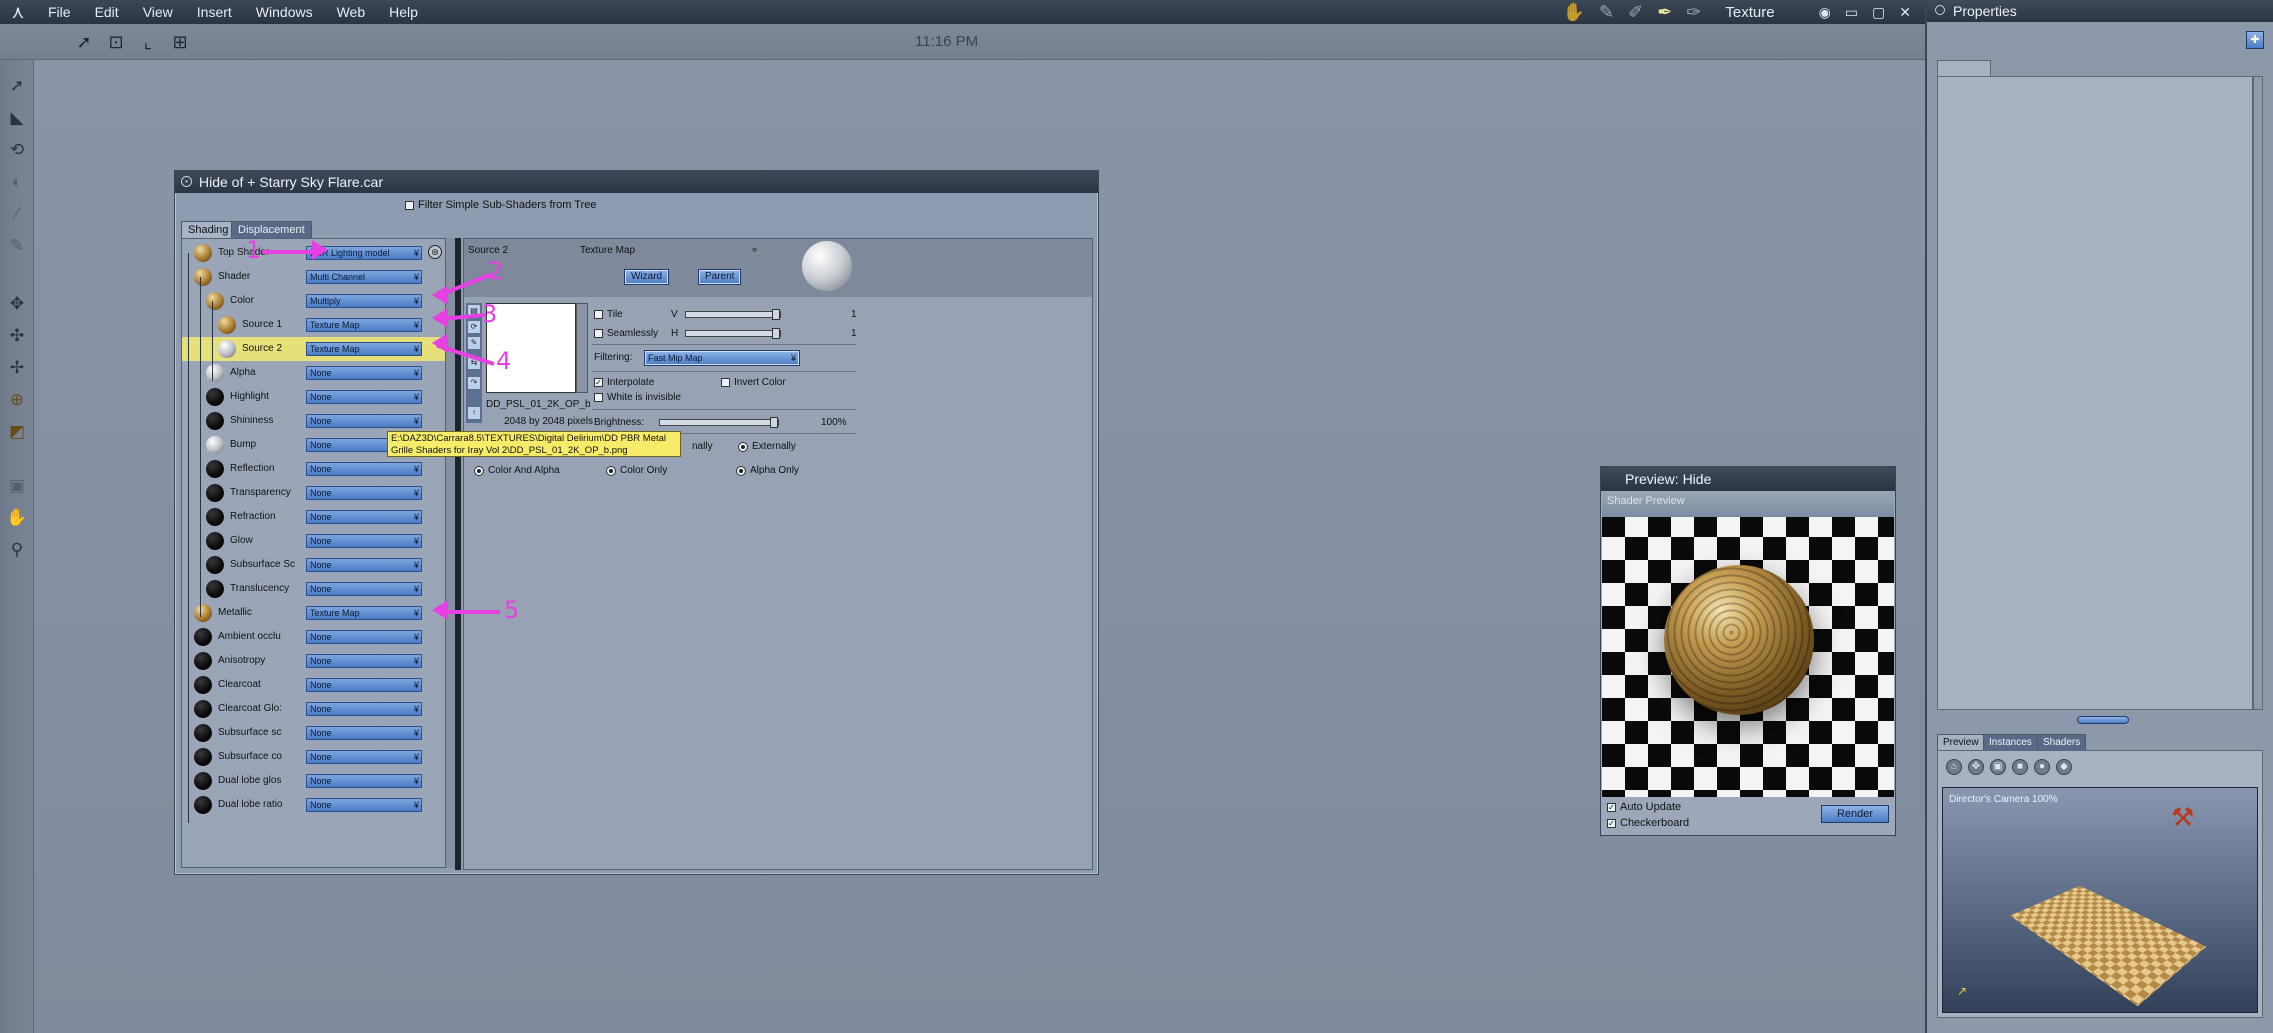  I want to click on box-view-icon: ■, so click(2020, 767).